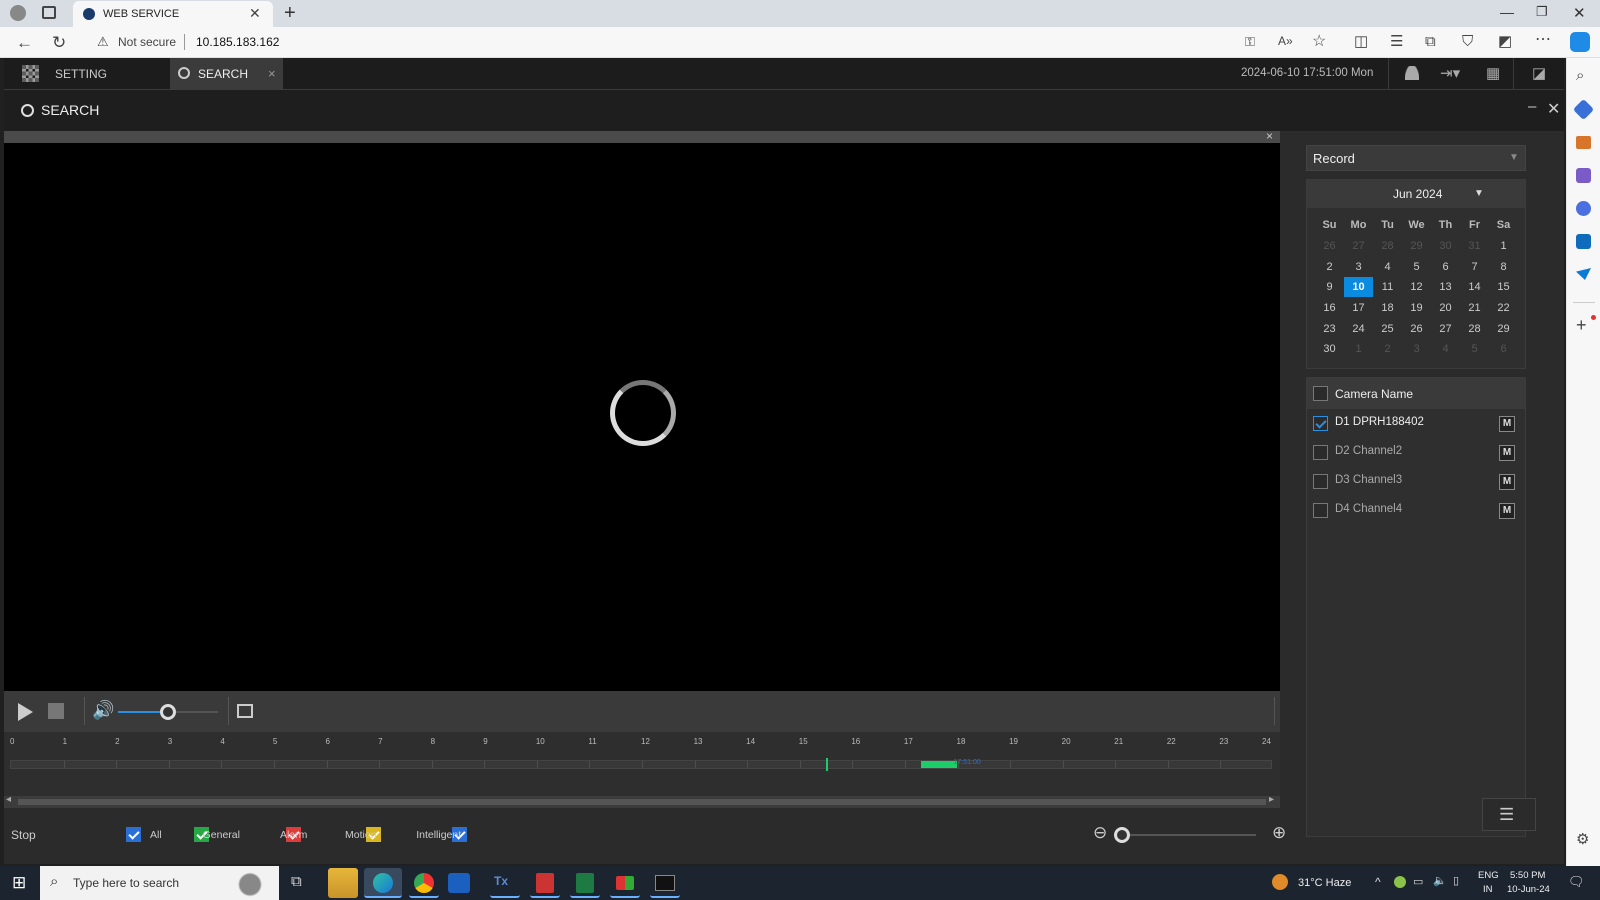 Image resolution: width=1600 pixels, height=900 pixels. Describe the element at coordinates (1580, 75) in the screenshot. I see `search-icon: ⌕` at that location.